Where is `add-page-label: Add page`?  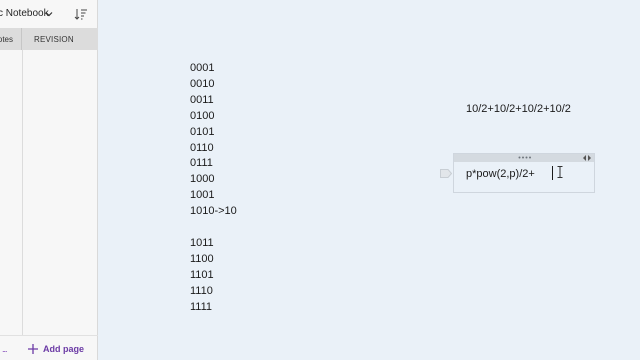 add-page-label: Add page is located at coordinates (64, 349).